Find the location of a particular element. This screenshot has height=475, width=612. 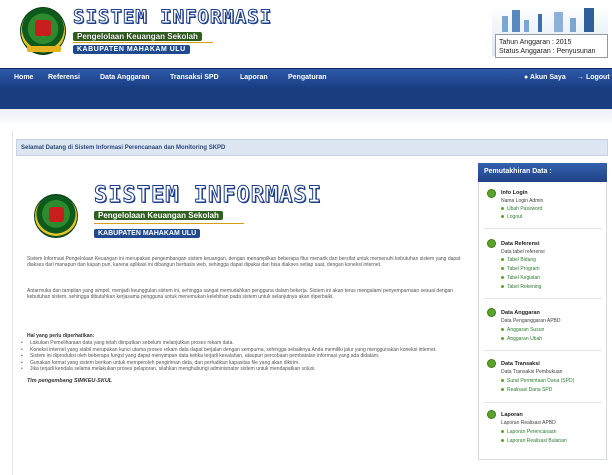

link-tabel-bidang: Tabel Bidang is located at coordinates (518, 260).